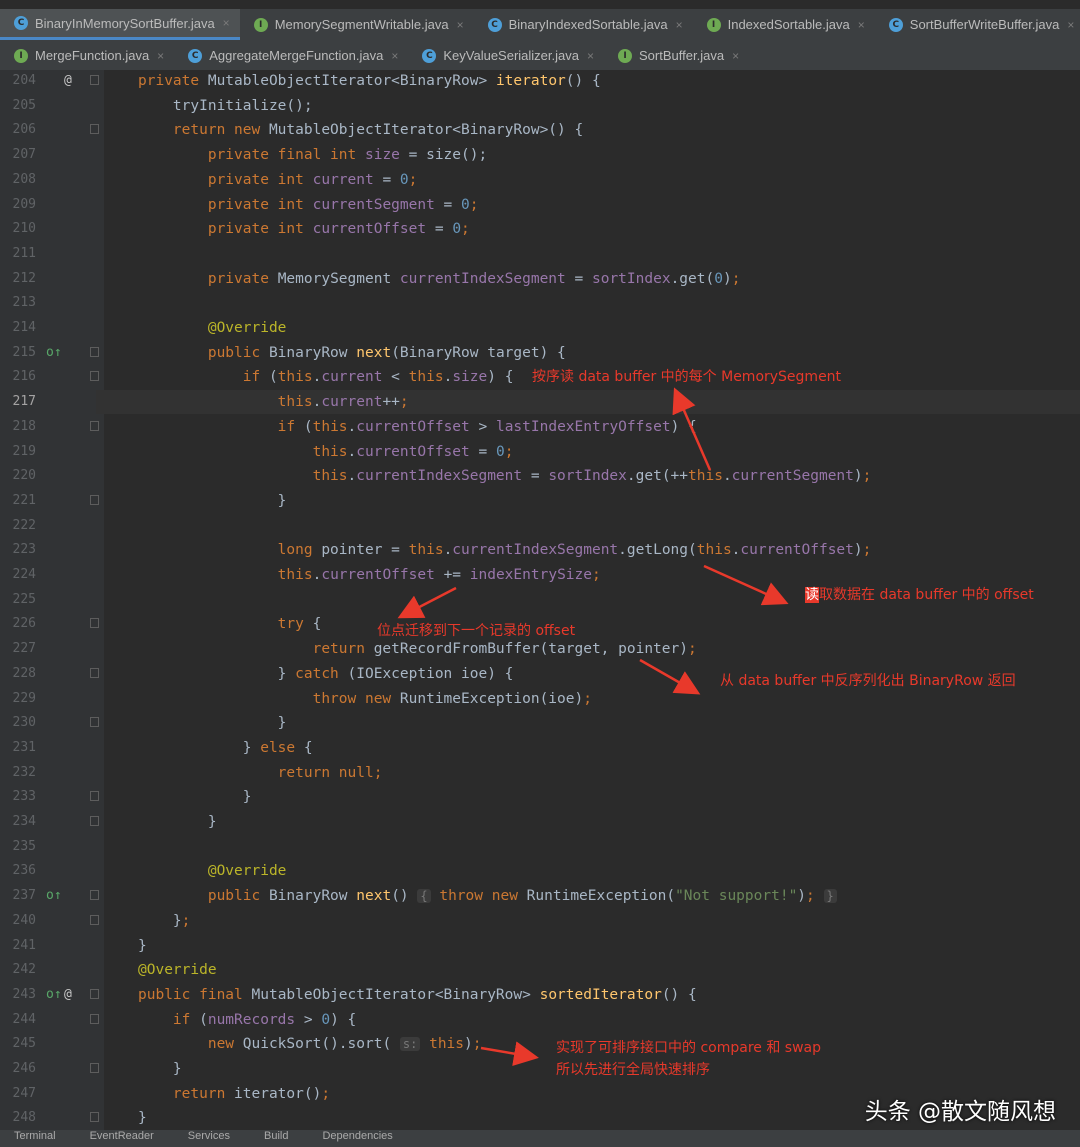  I want to click on code-line: 221 }, so click(540, 501).